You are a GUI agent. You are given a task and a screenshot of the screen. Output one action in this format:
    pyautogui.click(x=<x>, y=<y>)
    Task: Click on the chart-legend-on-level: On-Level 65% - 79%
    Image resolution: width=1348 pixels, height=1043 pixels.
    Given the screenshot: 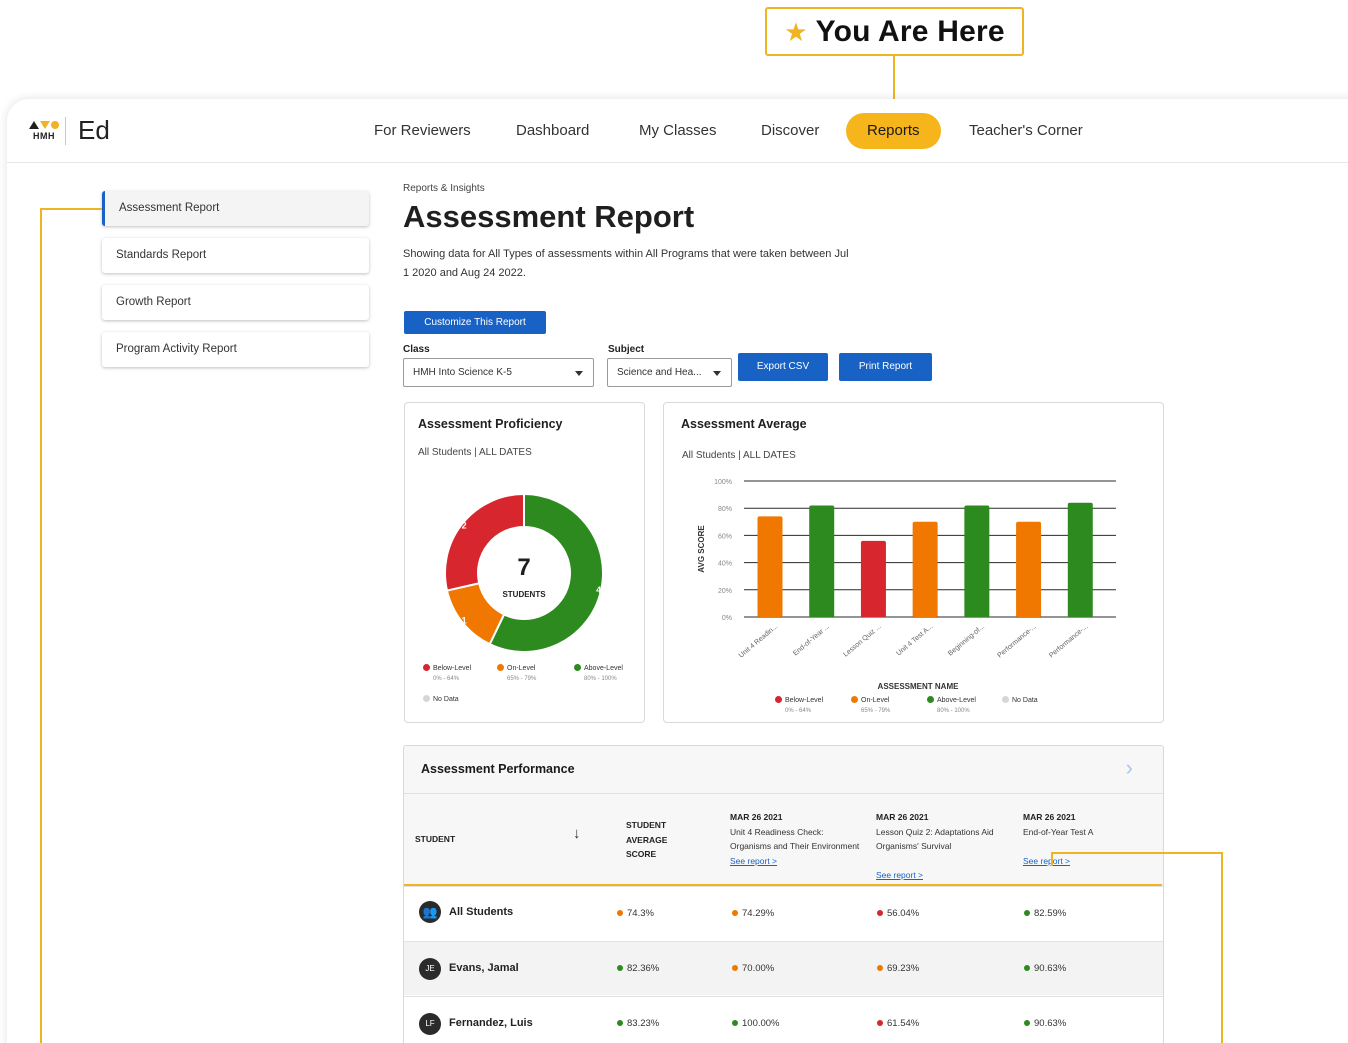 What is the action you would take?
    pyautogui.click(x=870, y=705)
    